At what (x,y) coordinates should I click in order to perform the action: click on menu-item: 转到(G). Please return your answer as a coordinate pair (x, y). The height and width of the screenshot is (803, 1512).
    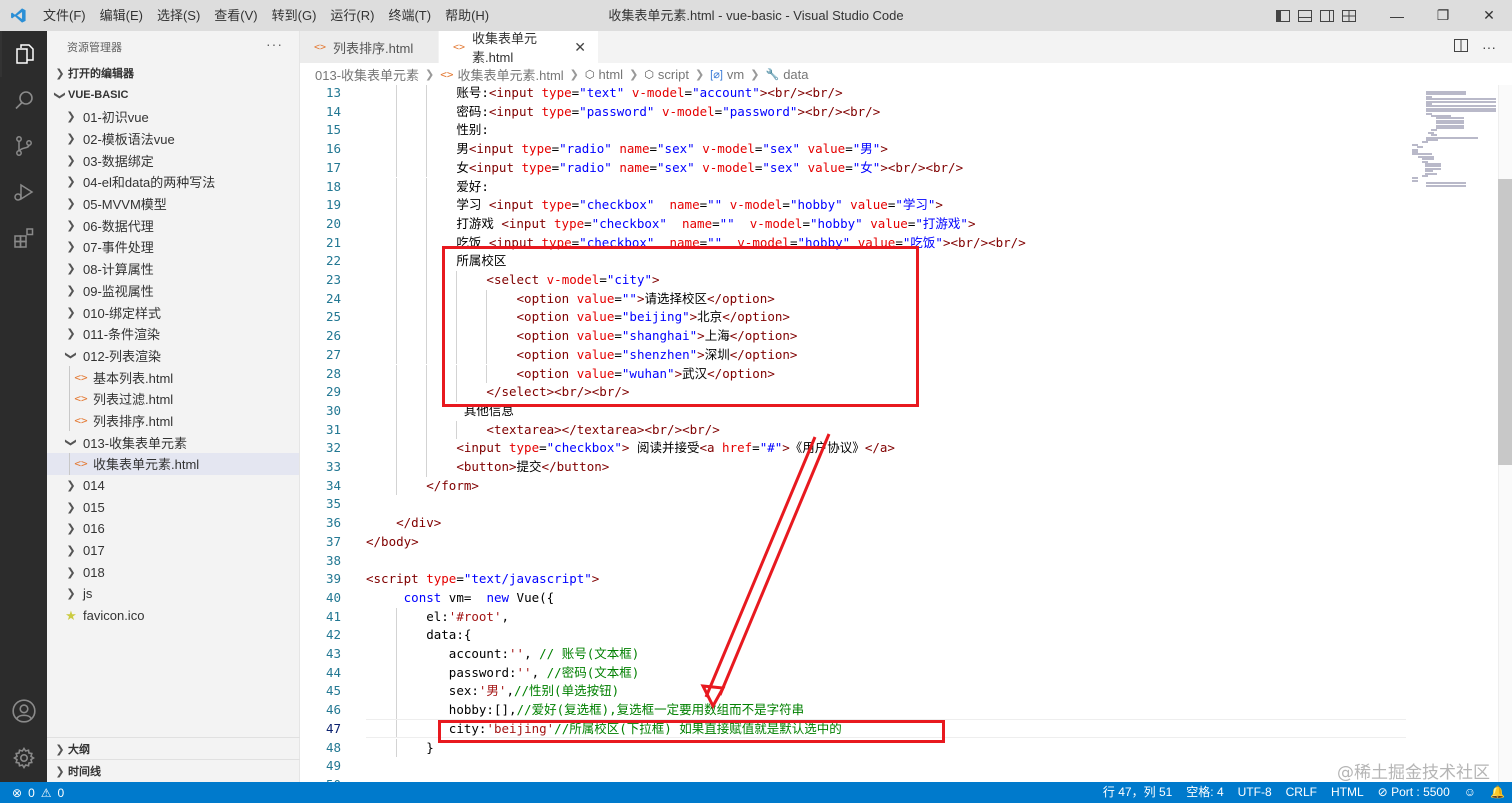
    Looking at the image, I should click on (294, 15).